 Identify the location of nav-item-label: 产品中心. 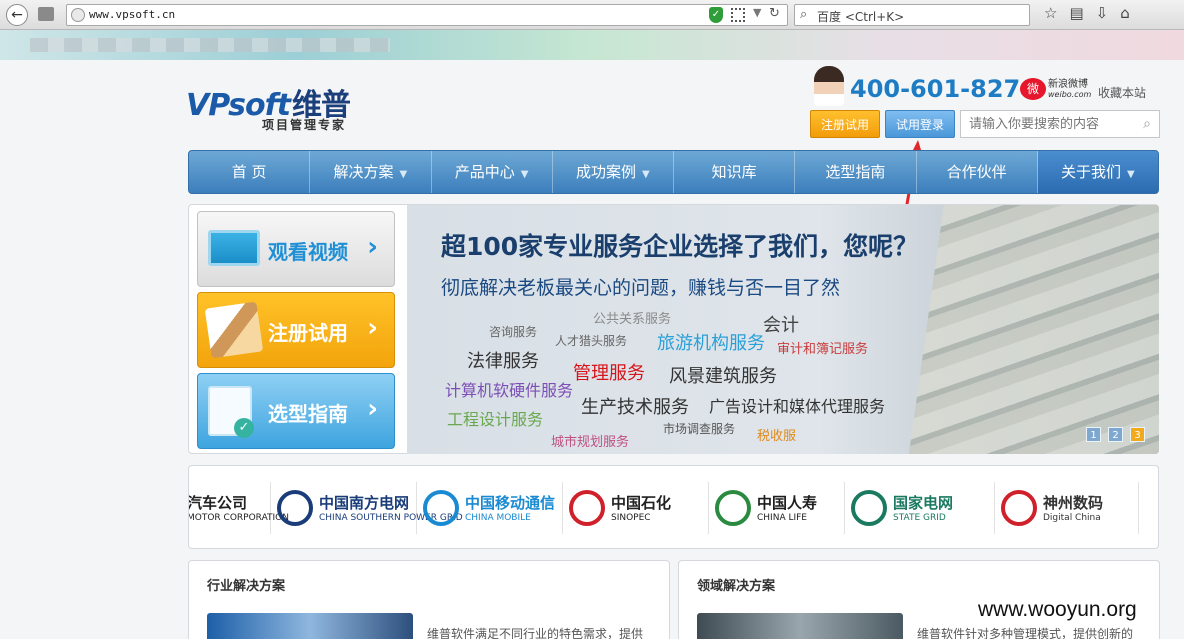
(484, 172).